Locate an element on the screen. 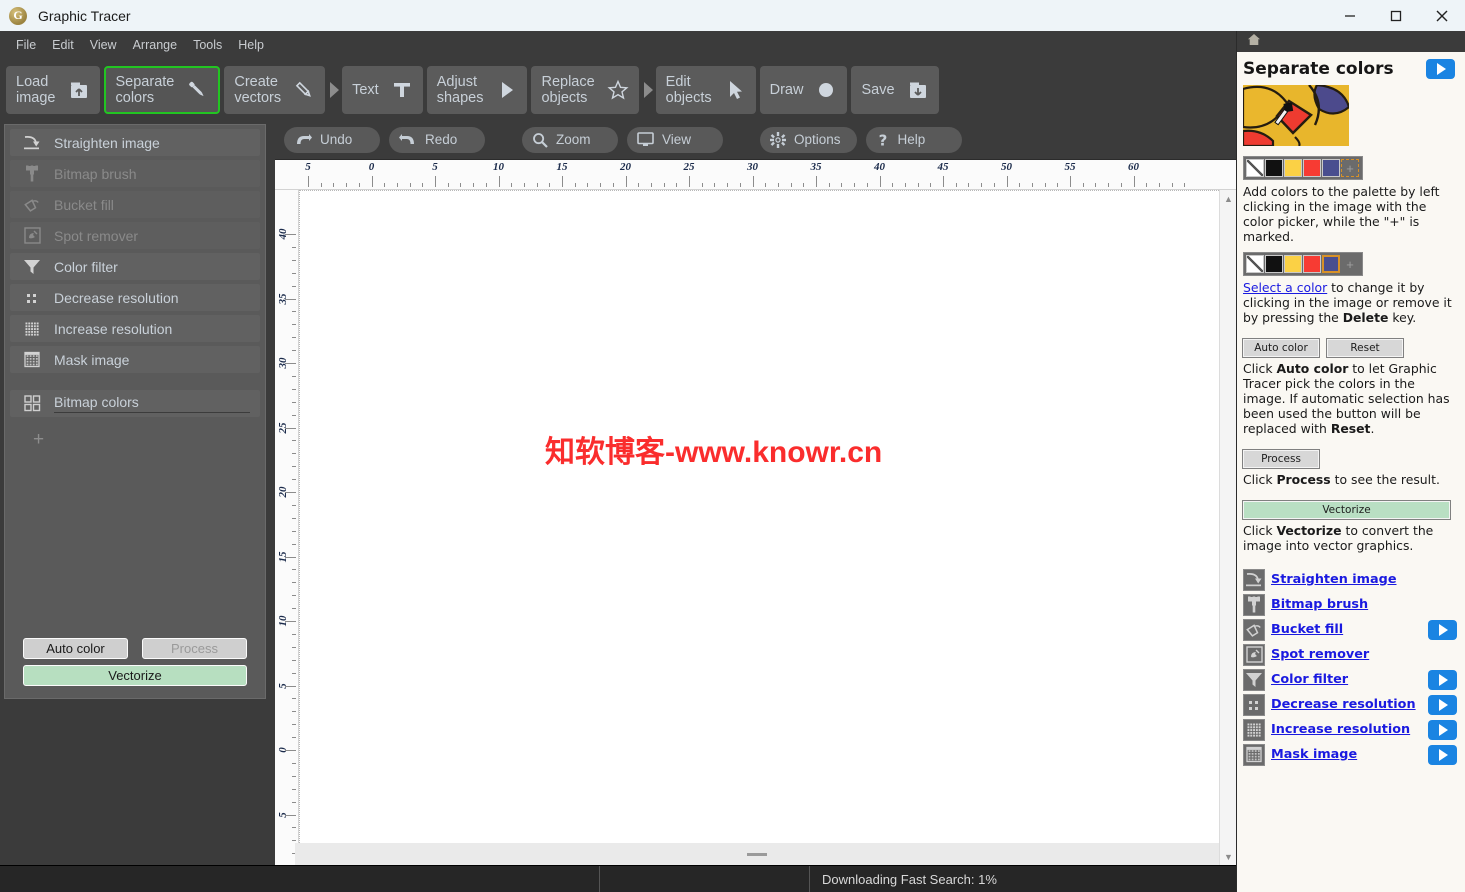 The width and height of the screenshot is (1465, 892). help-process-row: Process is located at coordinates (1351, 459).